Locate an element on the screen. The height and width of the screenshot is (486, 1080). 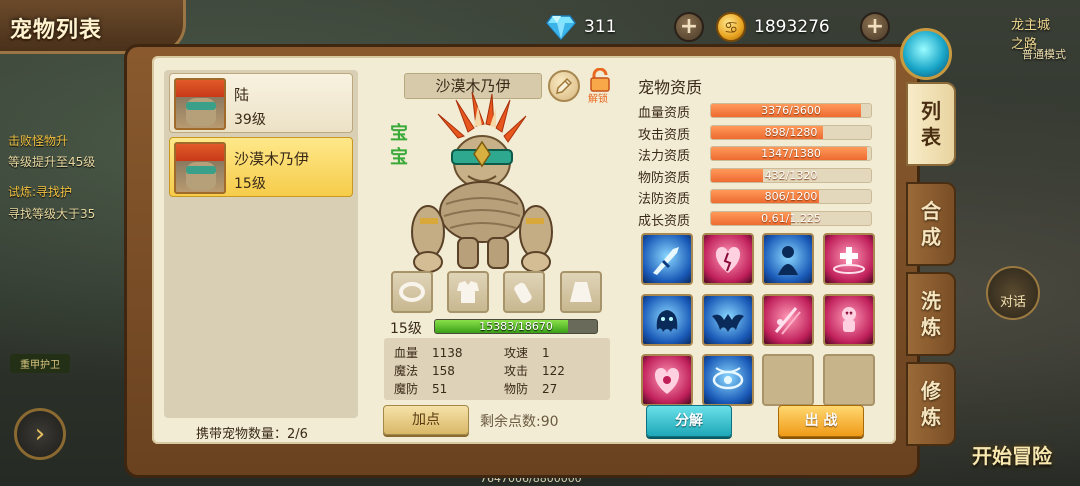
aptitude-bar: 3376/3600 is located at coordinates (791, 110).